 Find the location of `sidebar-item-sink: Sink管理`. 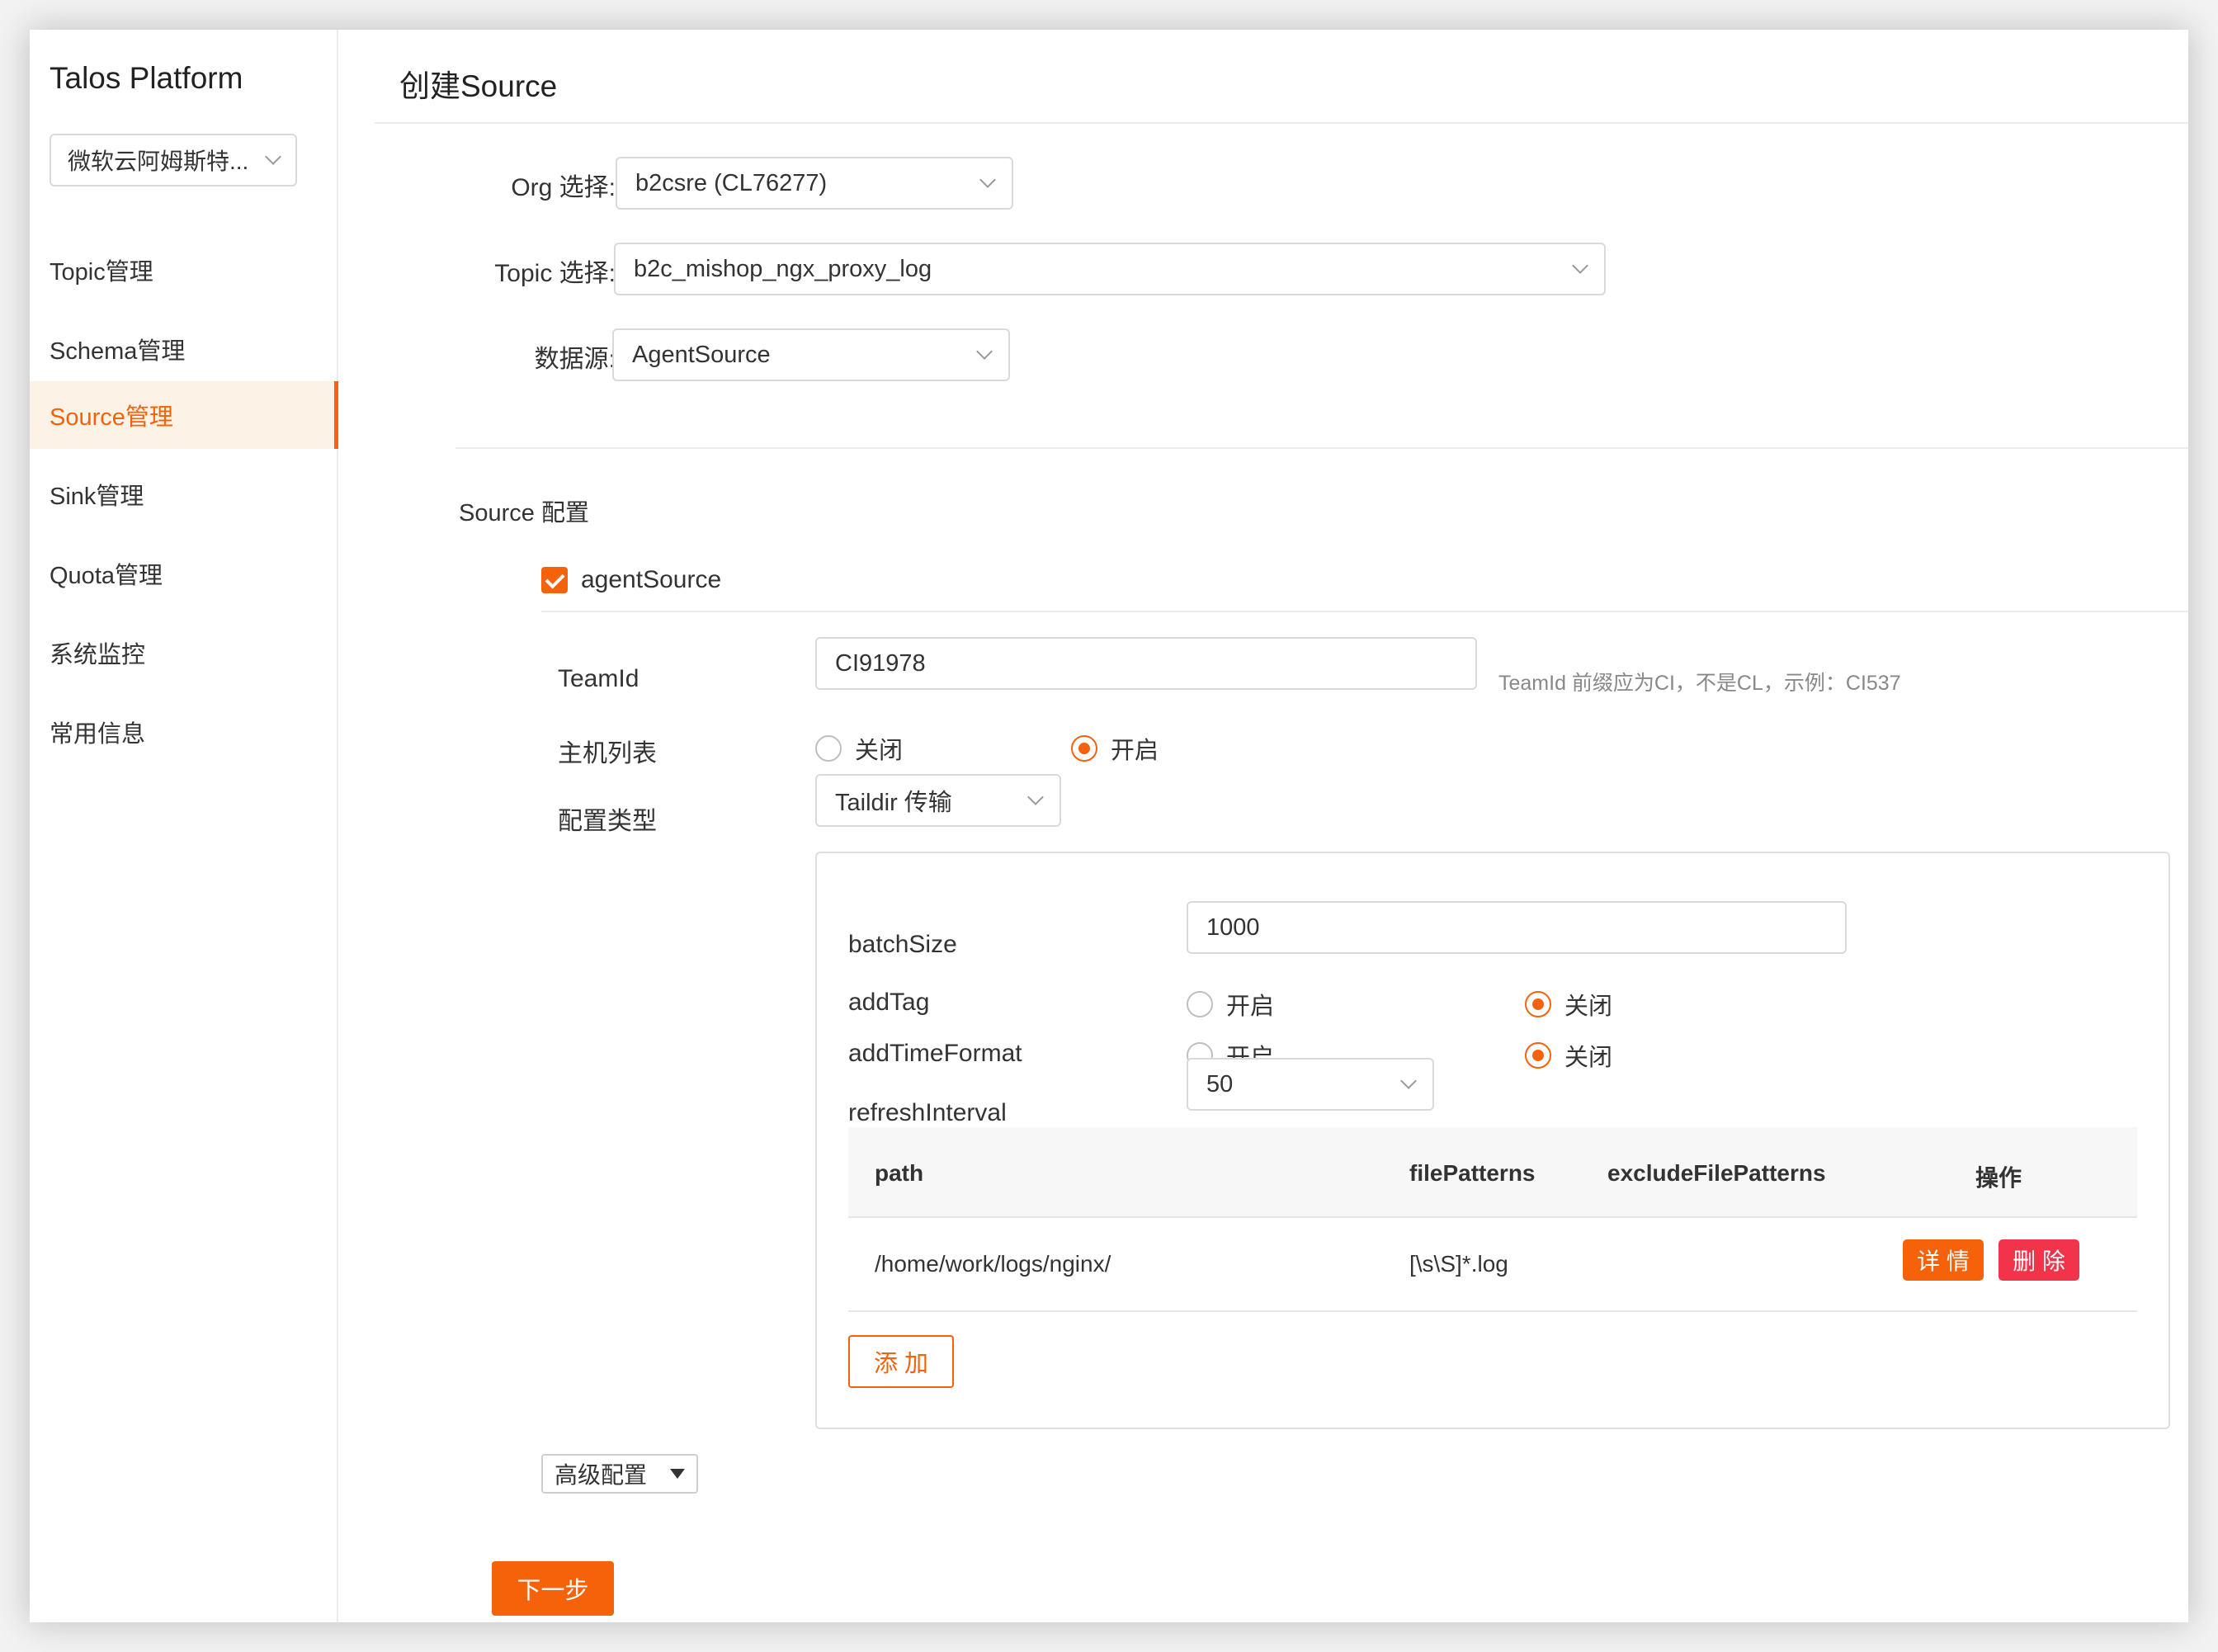

sidebar-item-sink: Sink管理 is located at coordinates (184, 494).